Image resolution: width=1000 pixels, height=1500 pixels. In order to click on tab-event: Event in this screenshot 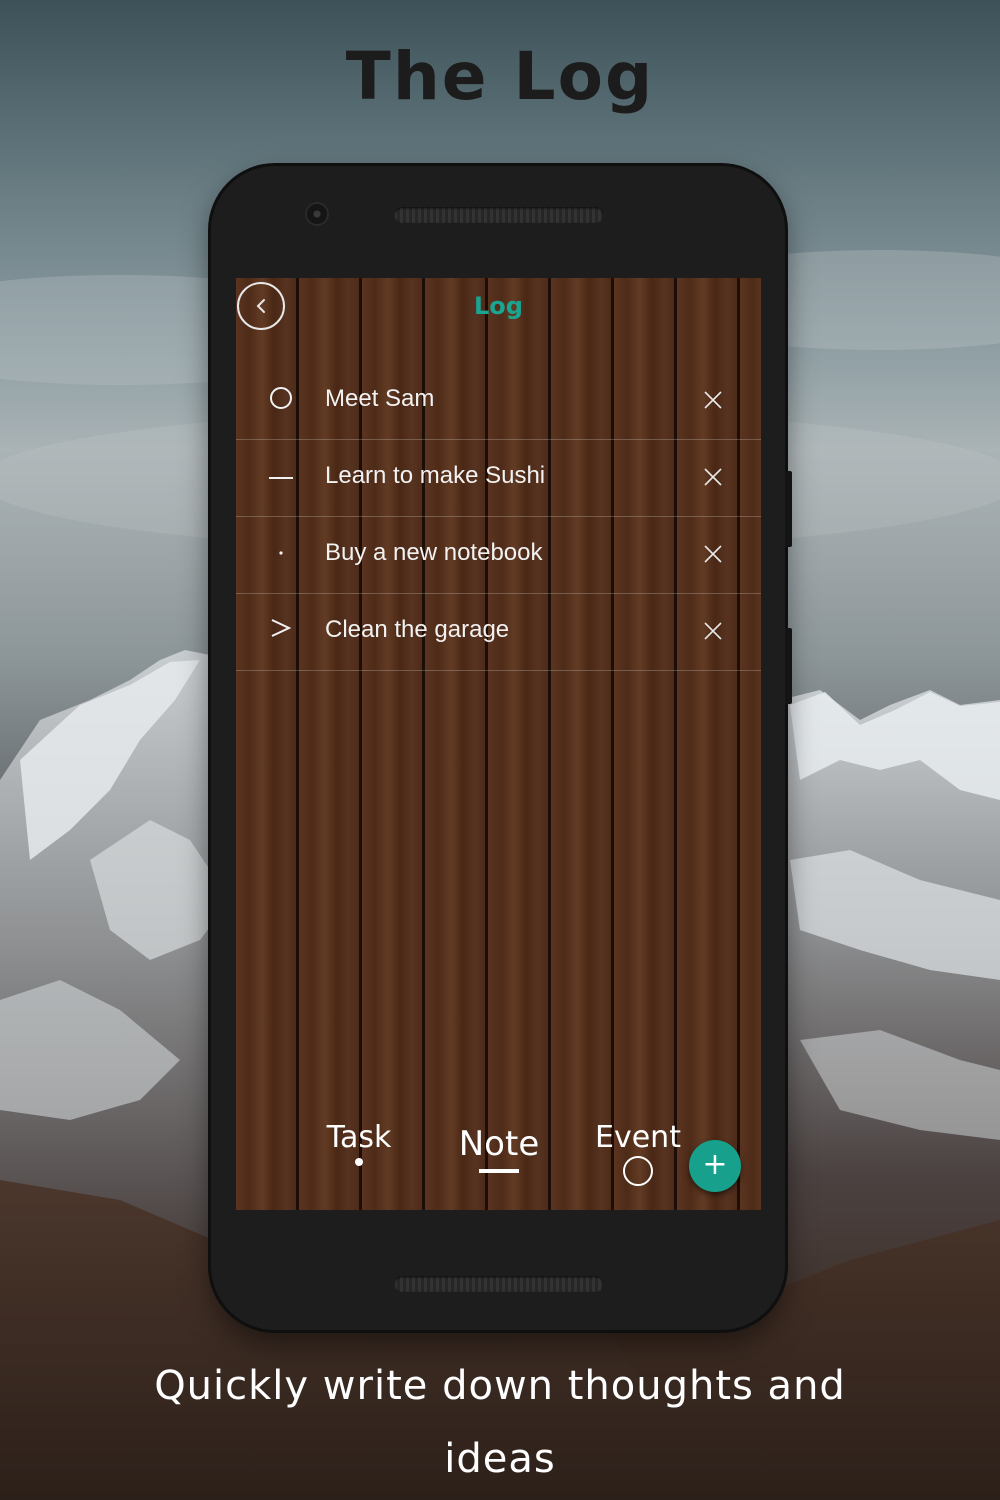, I will do `click(638, 1153)`.